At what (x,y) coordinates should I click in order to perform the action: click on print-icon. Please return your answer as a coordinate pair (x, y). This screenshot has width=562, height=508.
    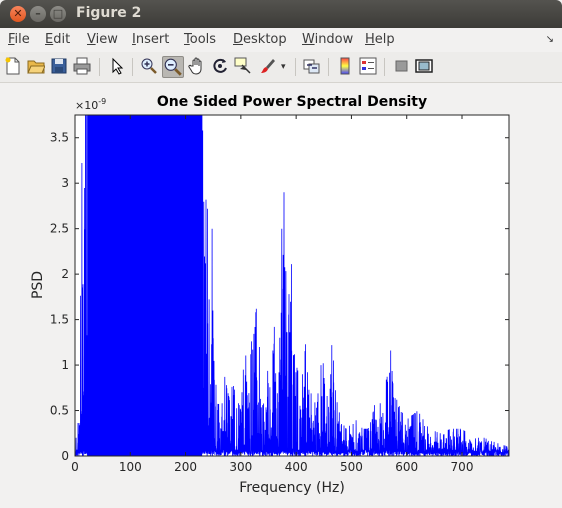
    Looking at the image, I should click on (82, 66).